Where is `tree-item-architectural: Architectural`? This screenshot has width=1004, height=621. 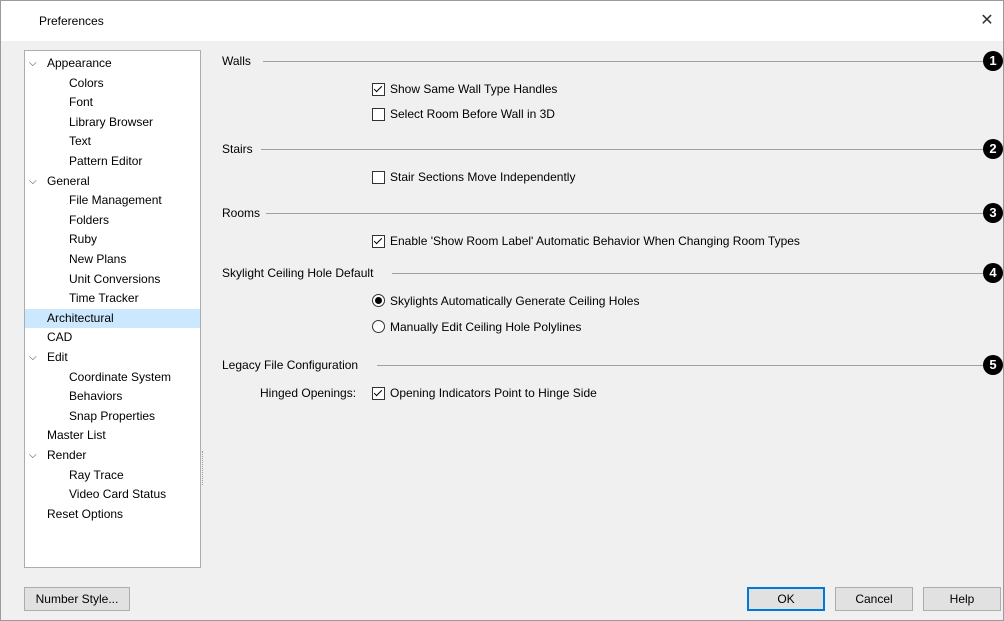
tree-item-architectural: Architectural is located at coordinates (112, 318).